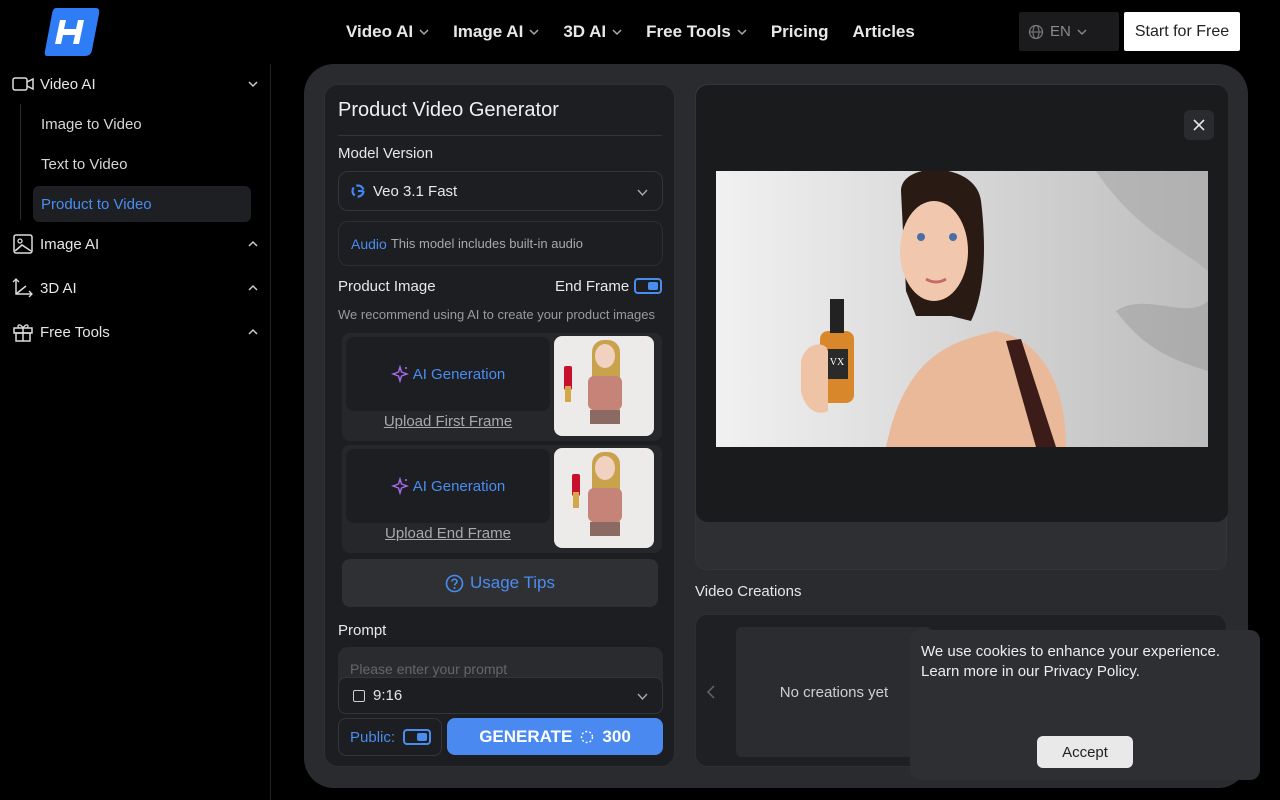  Describe the element at coordinates (386, 153) in the screenshot. I see `model-version-label: Model Version` at that location.